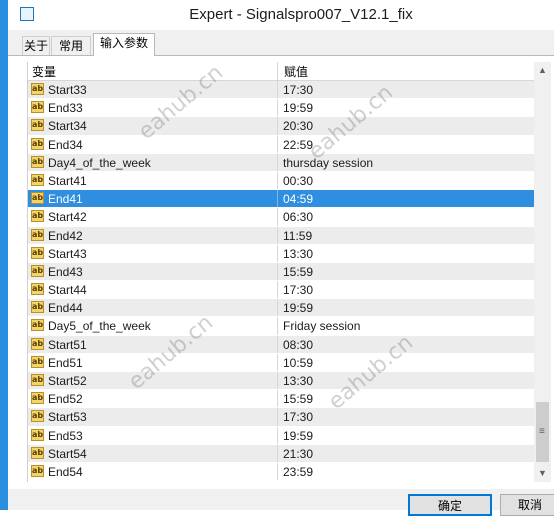 The height and width of the screenshot is (516, 554). I want to click on variable-value: 00:30, so click(298, 181).